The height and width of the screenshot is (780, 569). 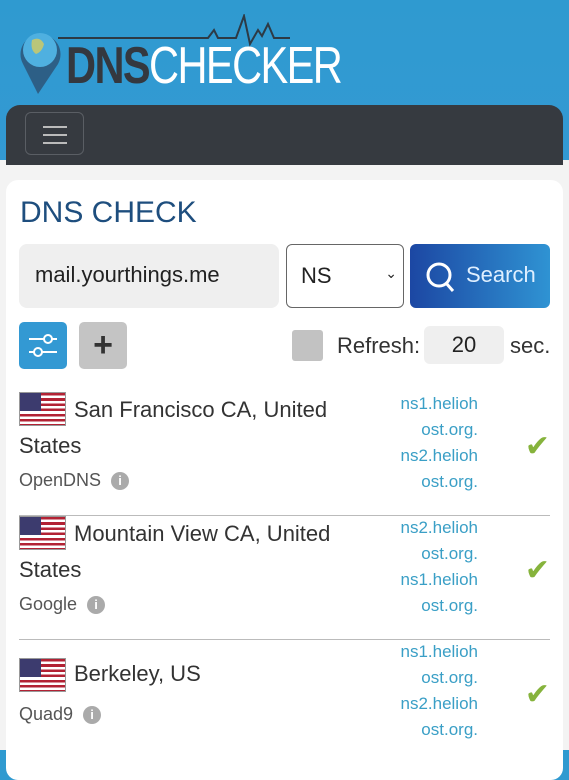 I want to click on dnschecker-logo: DNSCHECKER, so click(x=180, y=54).